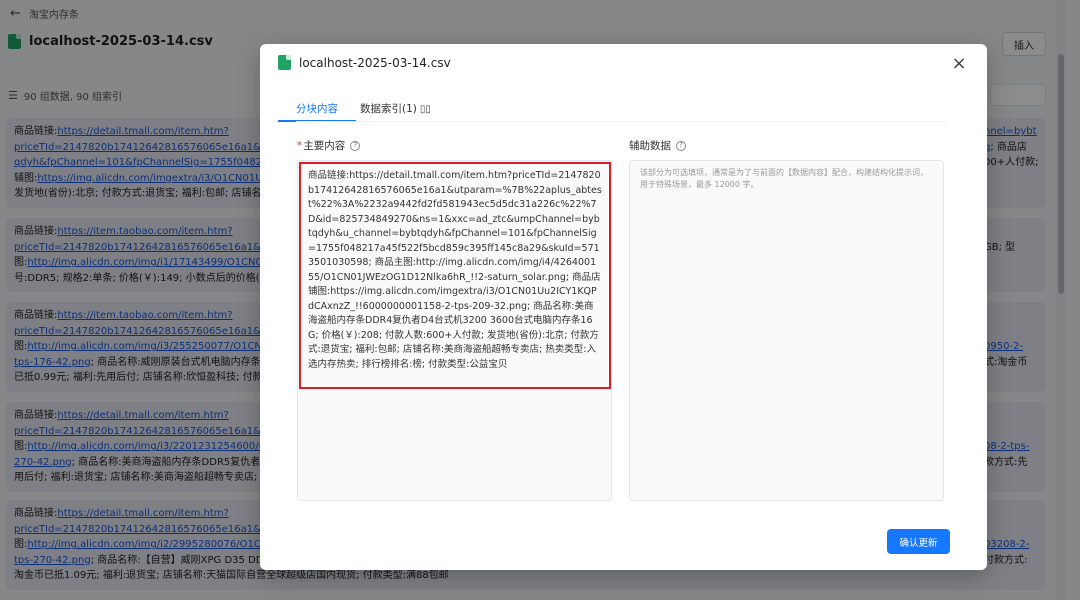 Image resolution: width=1080 pixels, height=600 pixels. What do you see at coordinates (300, 146) in the screenshot?
I see `required-mark: *` at bounding box center [300, 146].